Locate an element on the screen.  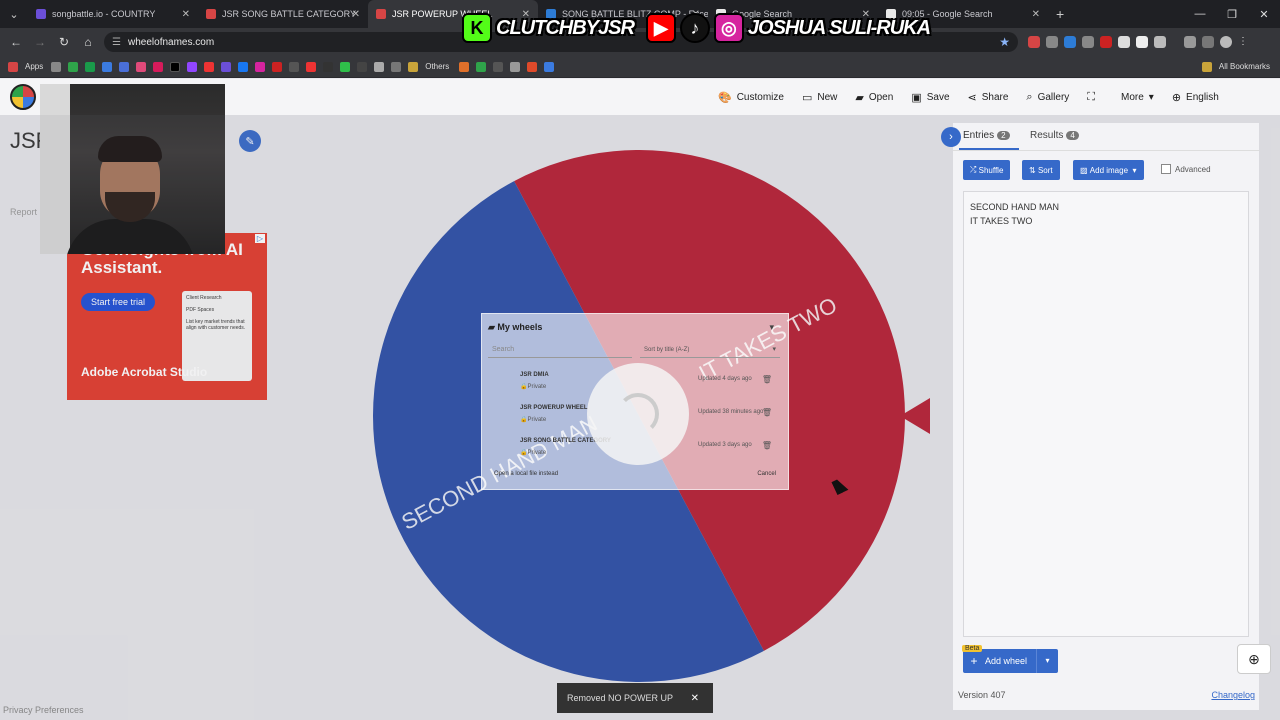
sort-button: ⇅ Sort is located at coordinates (1041, 170).